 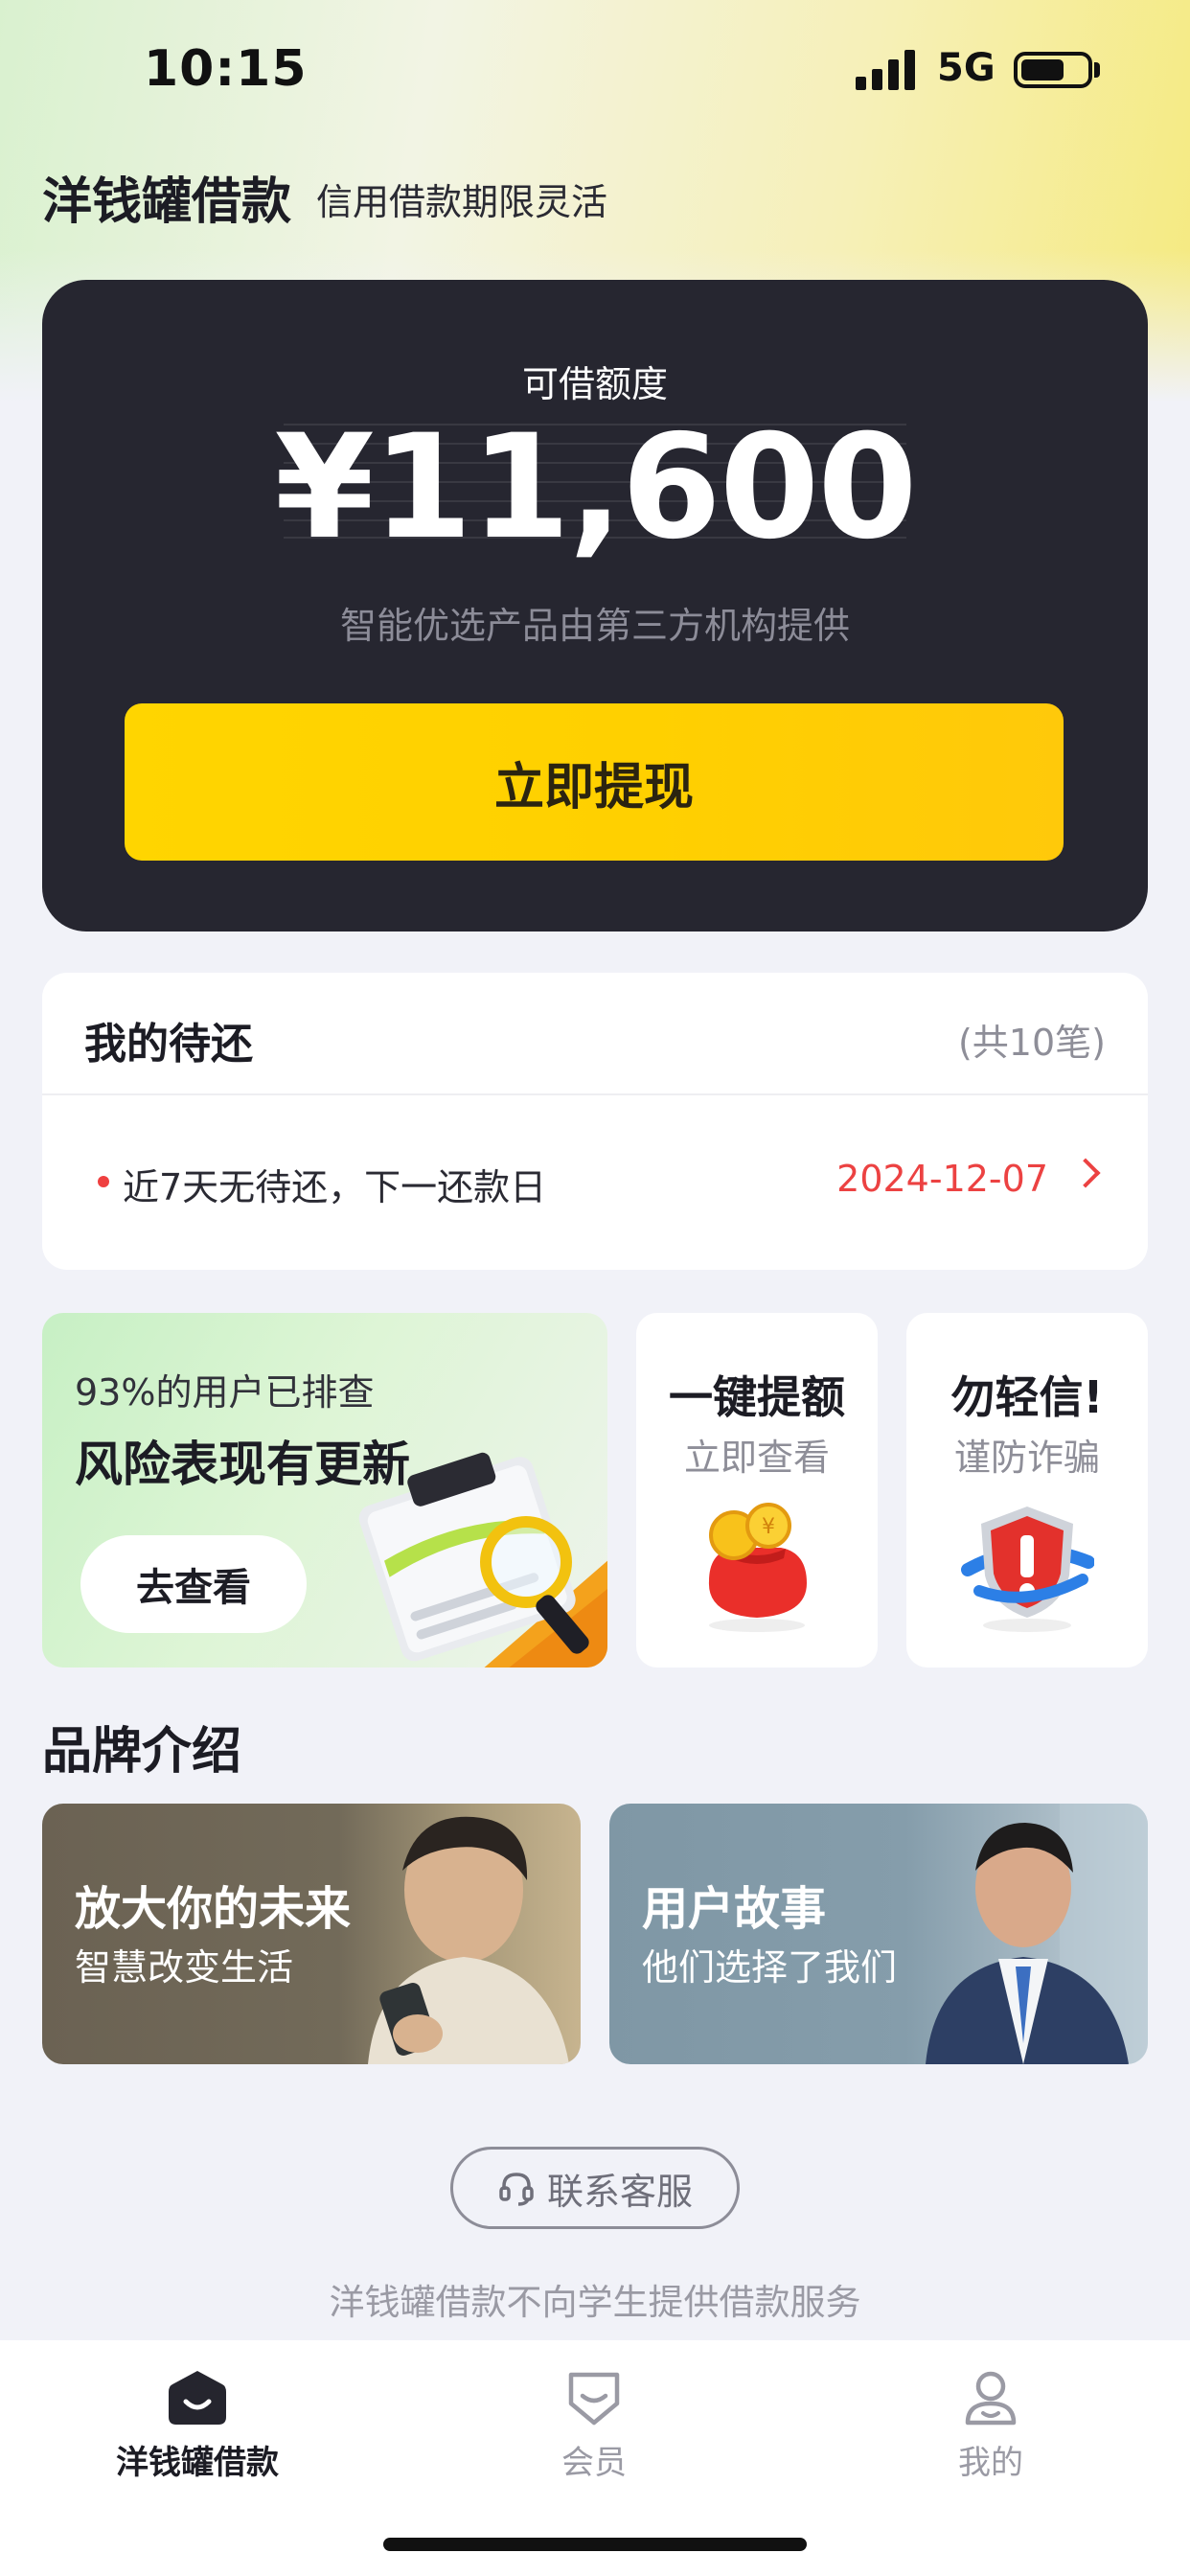 I want to click on brand-card-future: 放大你的未来 智慧改变生活, so click(x=311, y=1934).